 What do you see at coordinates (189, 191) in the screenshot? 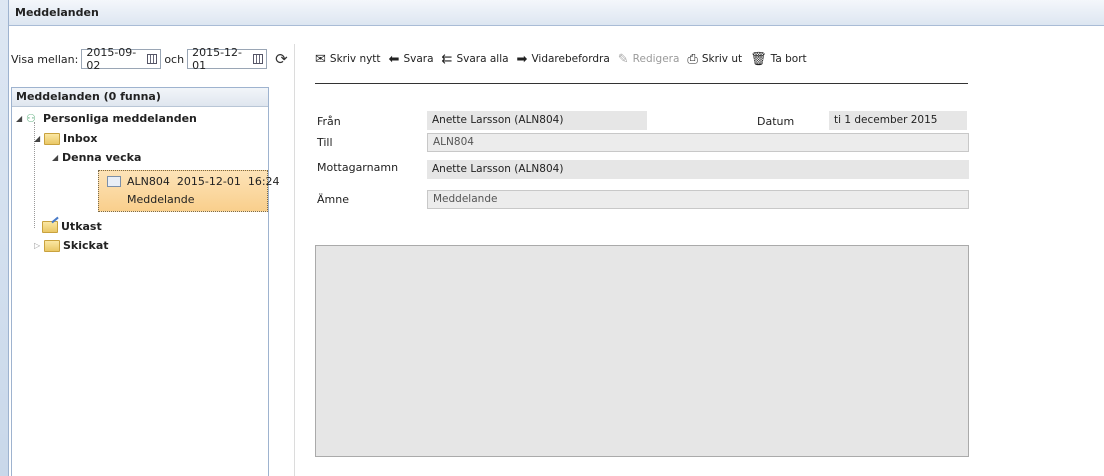
I see `selected-message-item: ALN804 2015-12-01 16:24 Meddelande` at bounding box center [189, 191].